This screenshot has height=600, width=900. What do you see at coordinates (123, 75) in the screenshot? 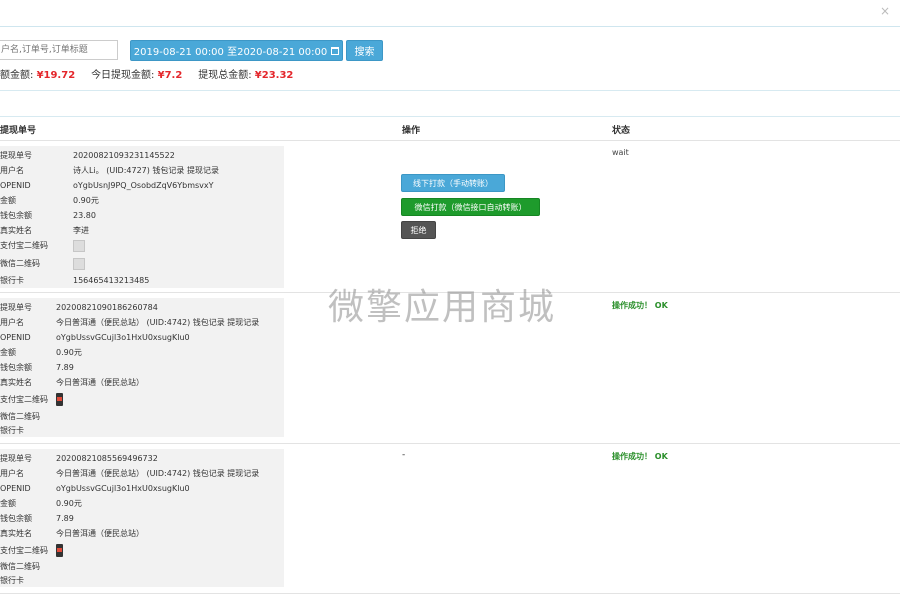
I see `today-withdraw-label: 今日提现金额:` at bounding box center [123, 75].